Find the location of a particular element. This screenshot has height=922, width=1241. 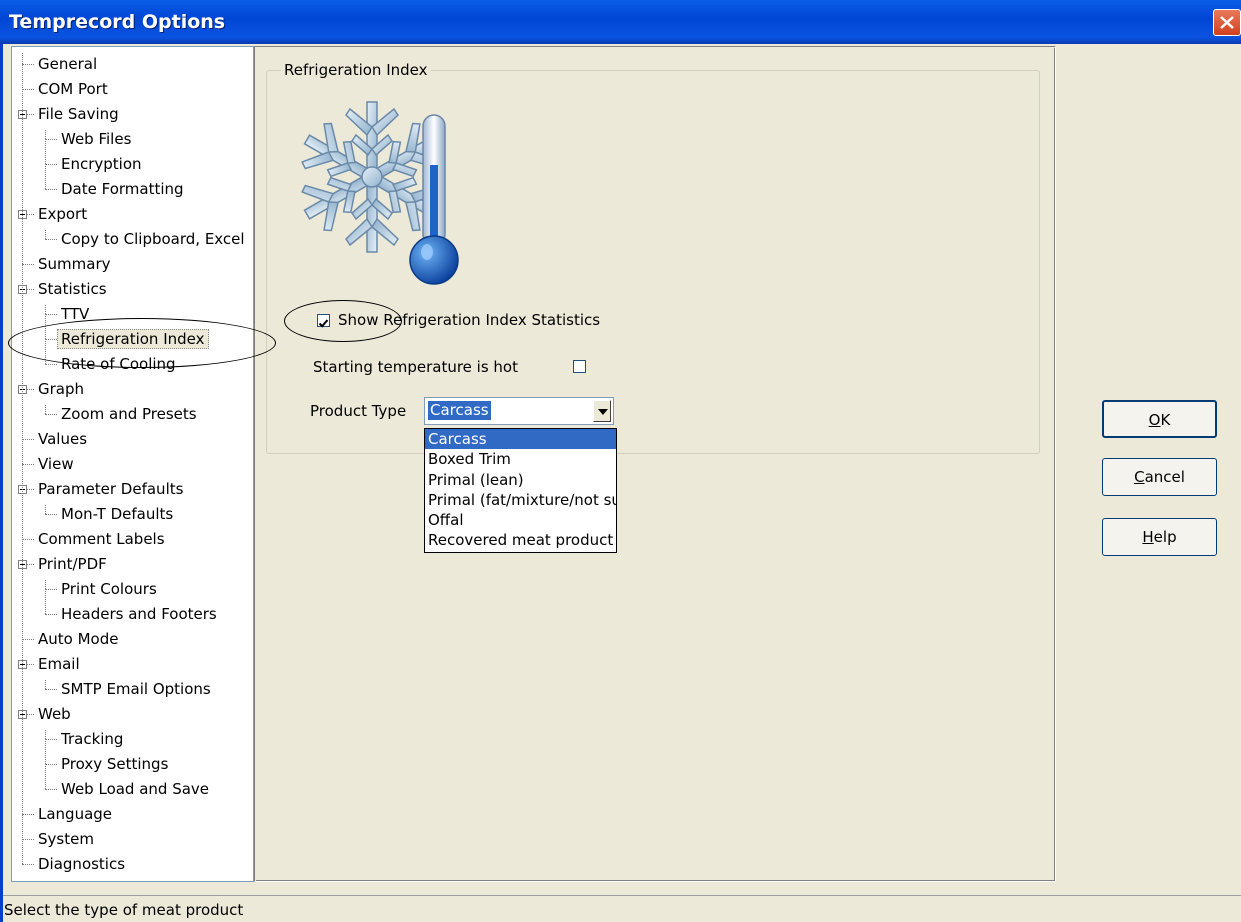

tree-item-label: Web Files is located at coordinates (96, 139).